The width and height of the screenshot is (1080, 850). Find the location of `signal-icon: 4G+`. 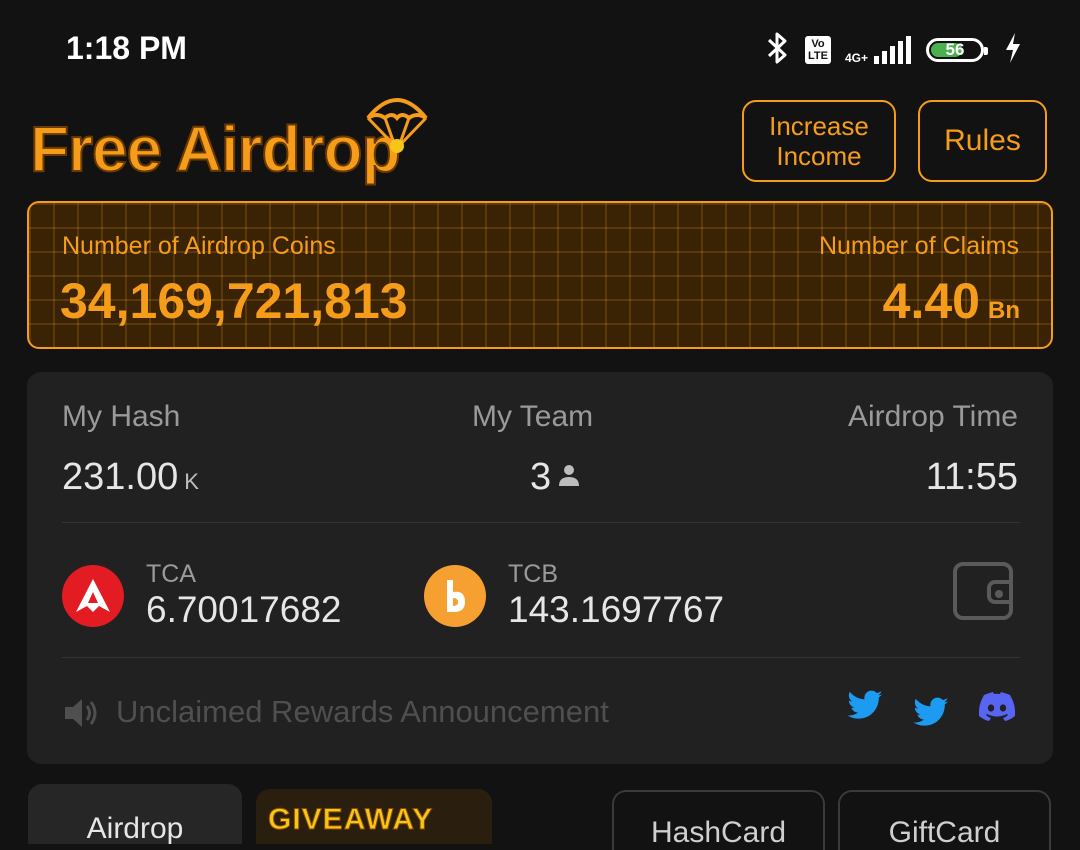

signal-icon: 4G+ is located at coordinates (878, 50).